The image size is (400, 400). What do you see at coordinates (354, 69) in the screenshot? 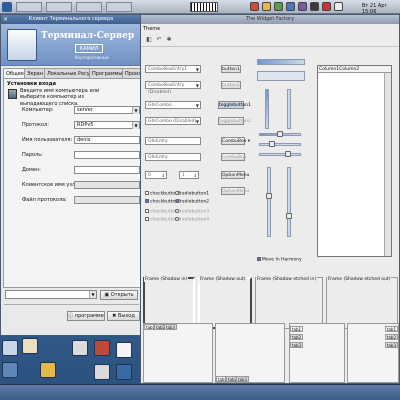
I see `tree-view-header: Column1Column2` at bounding box center [354, 69].